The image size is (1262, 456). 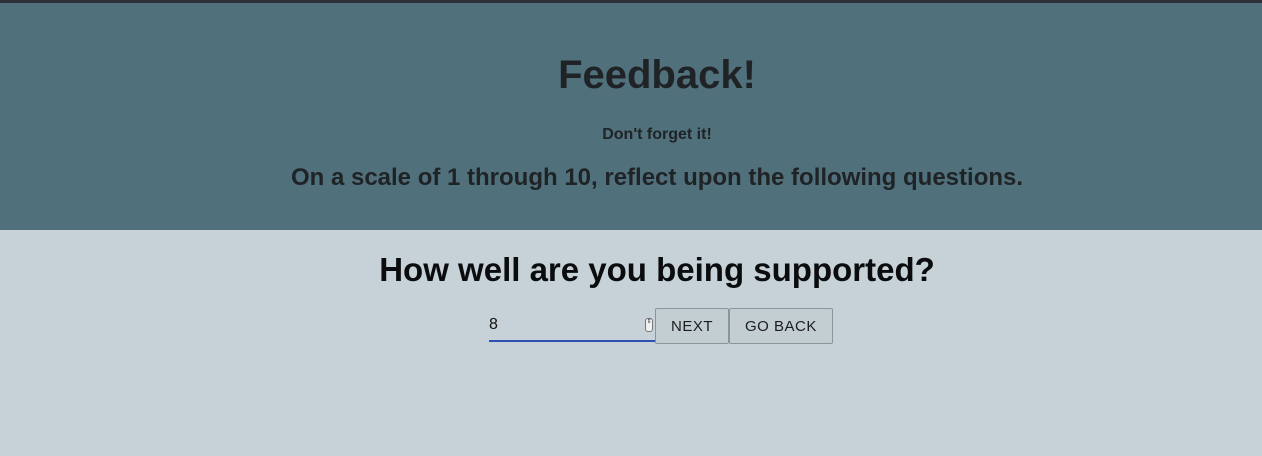 What do you see at coordinates (657, 75) in the screenshot?
I see `page-title: Feedback!` at bounding box center [657, 75].